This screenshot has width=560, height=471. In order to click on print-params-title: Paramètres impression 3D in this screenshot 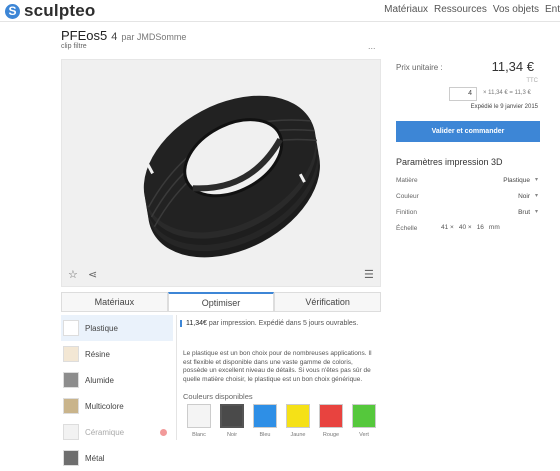, I will do `click(449, 162)`.